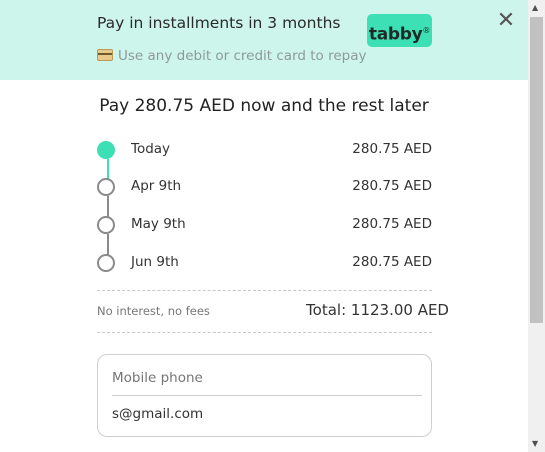  What do you see at coordinates (264, 189) in the screenshot?
I see `schedule-row-apr: Apr 9th 280.75 AED` at bounding box center [264, 189].